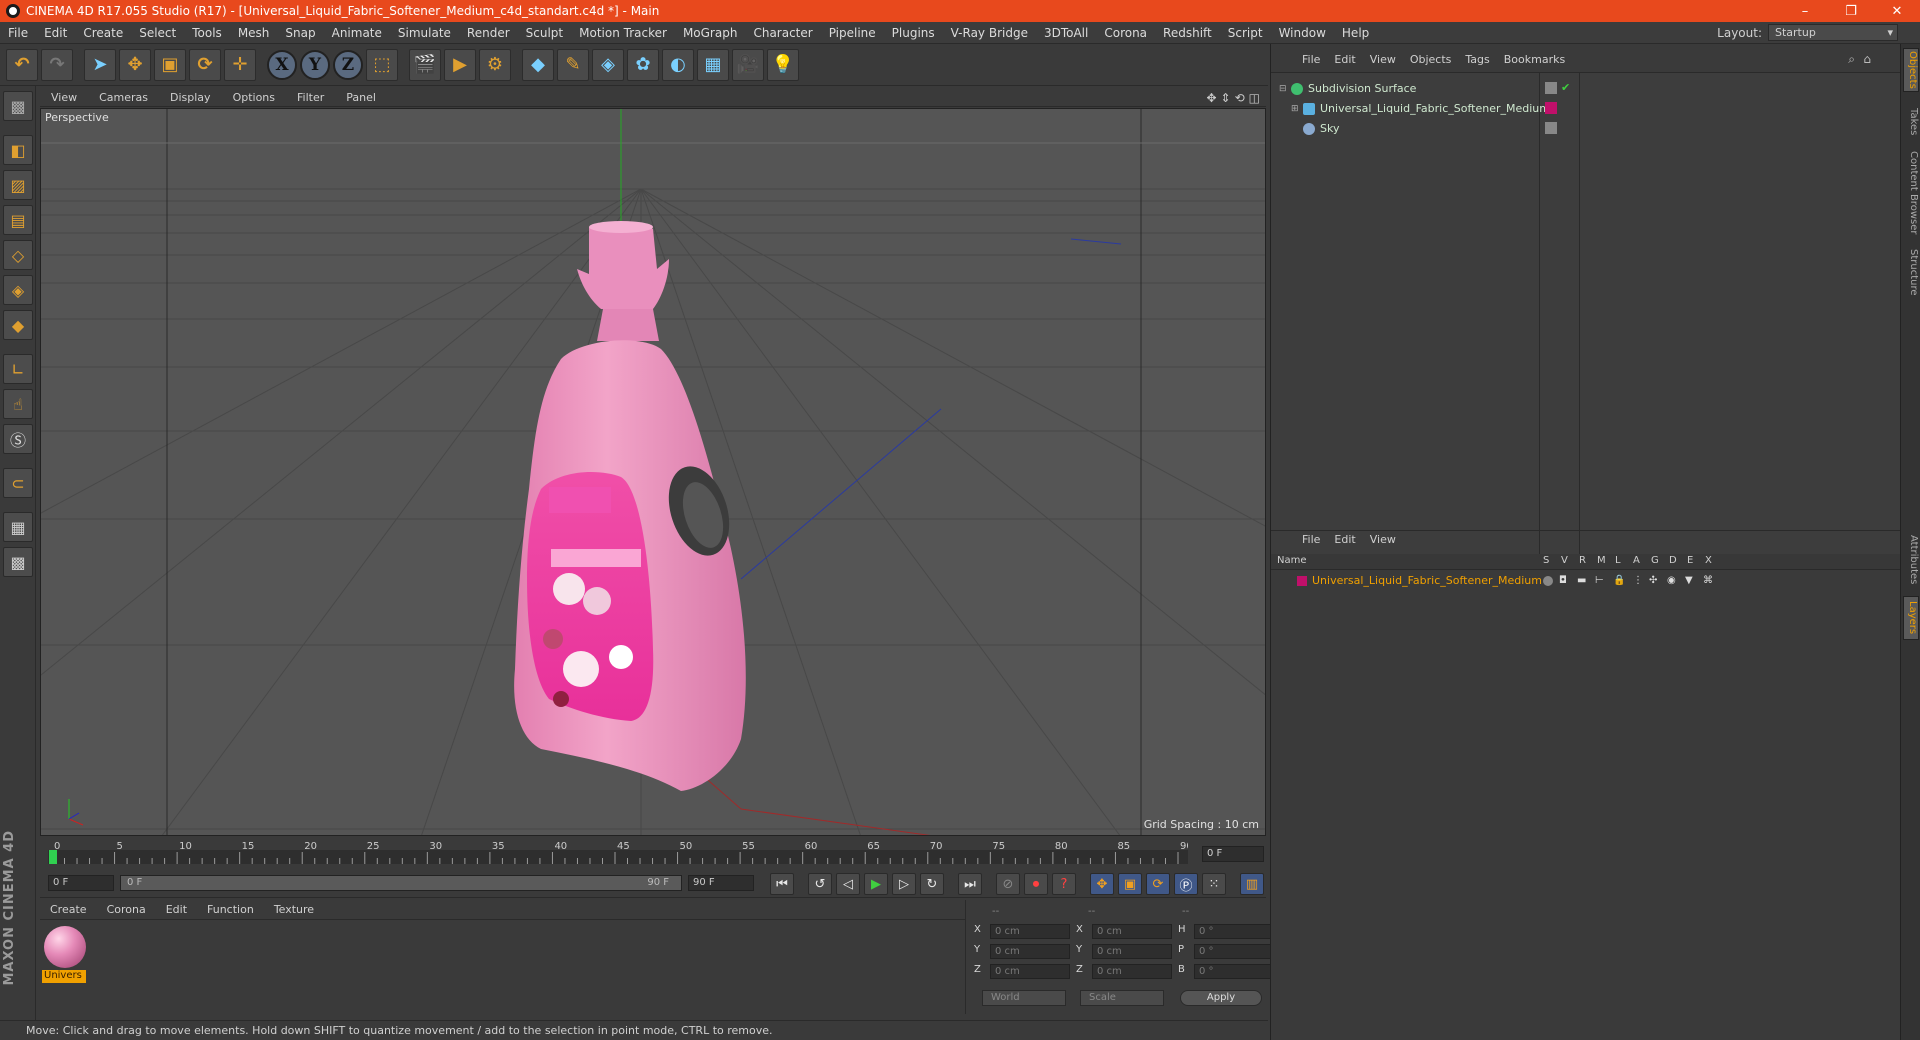  Describe the element at coordinates (1030, 931) in the screenshot. I see `pos-x-field: 0 cm` at that location.